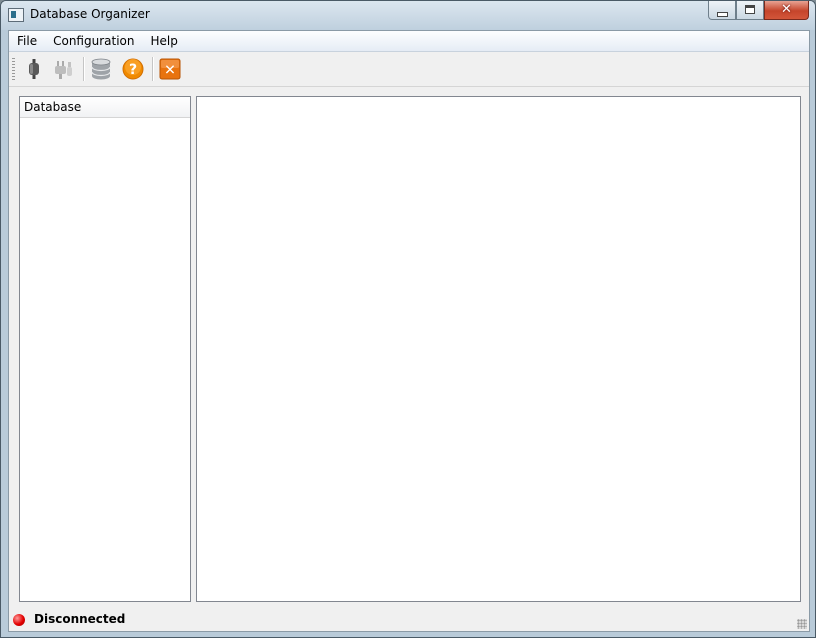 The image size is (816, 638). What do you see at coordinates (409, 620) in the screenshot?
I see `status-bar: Disconnected` at bounding box center [409, 620].